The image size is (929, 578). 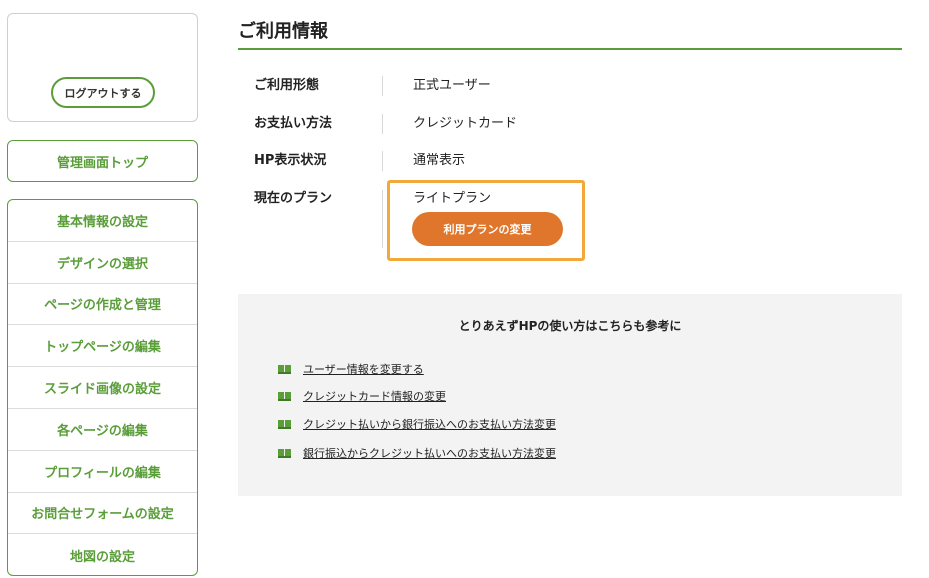 I want to click on change-plan-button: 利用プランの変更, so click(x=487, y=229).